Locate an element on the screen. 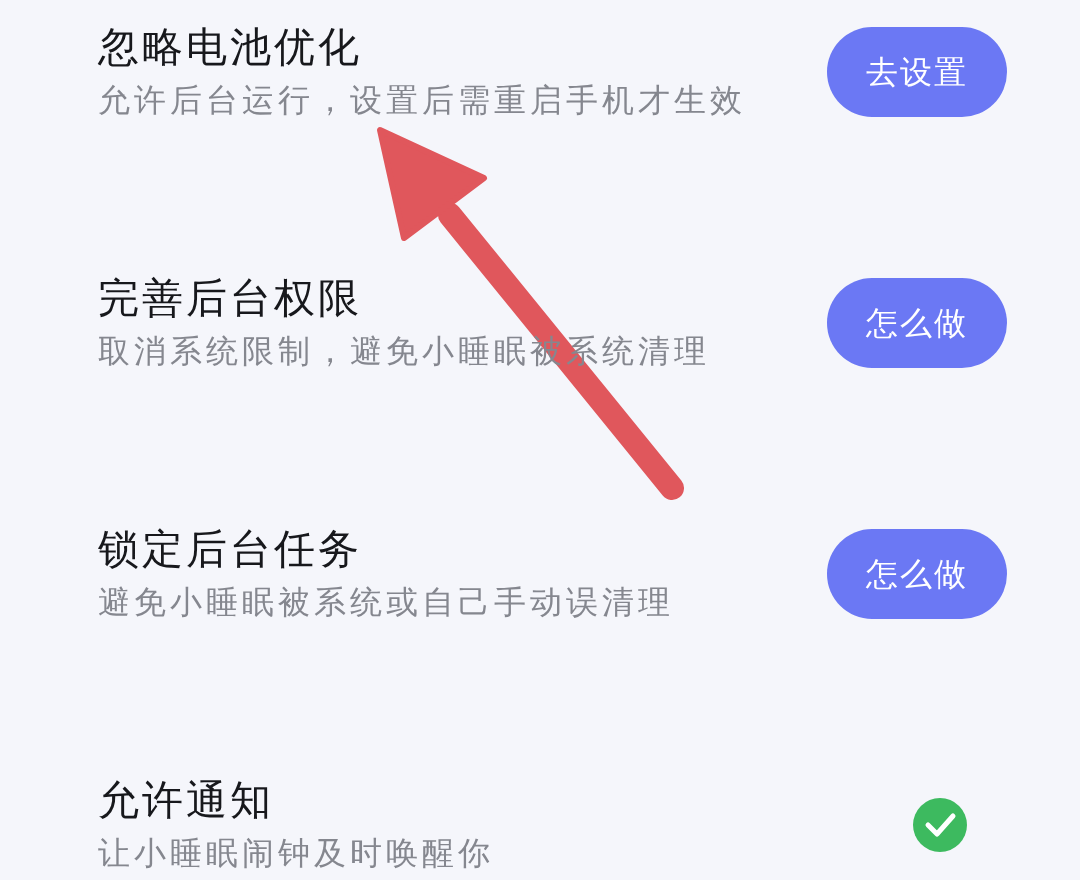 This screenshot has width=1080, height=880. setting-title: 完善后台权限 is located at coordinates (230, 298).